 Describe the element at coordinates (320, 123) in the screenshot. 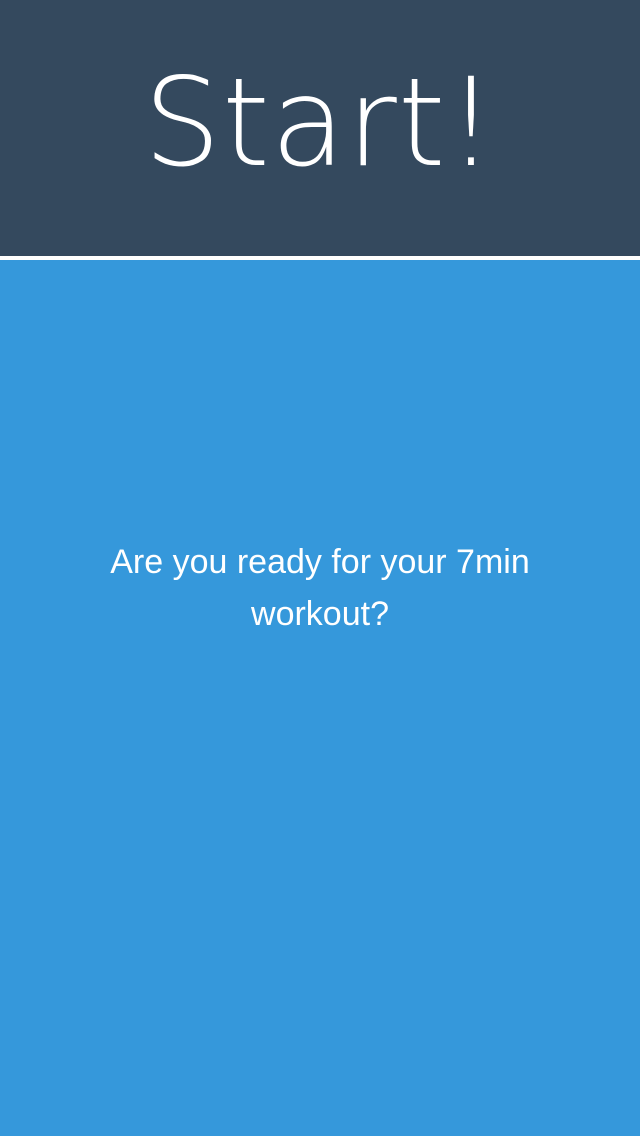

I see `start-button: Start!` at that location.